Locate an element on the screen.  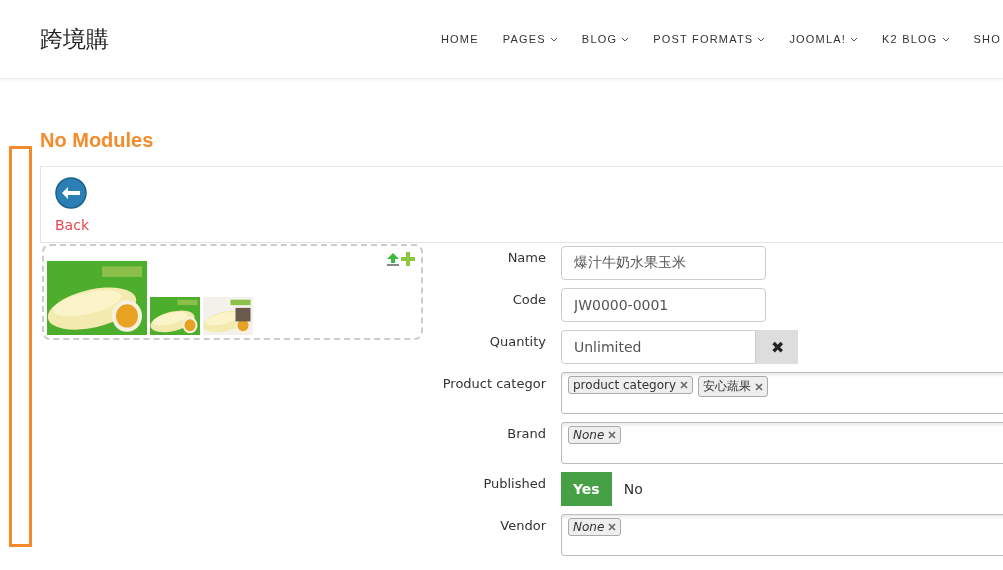
nav-link: K2 BLOG is located at coordinates (916, 39).